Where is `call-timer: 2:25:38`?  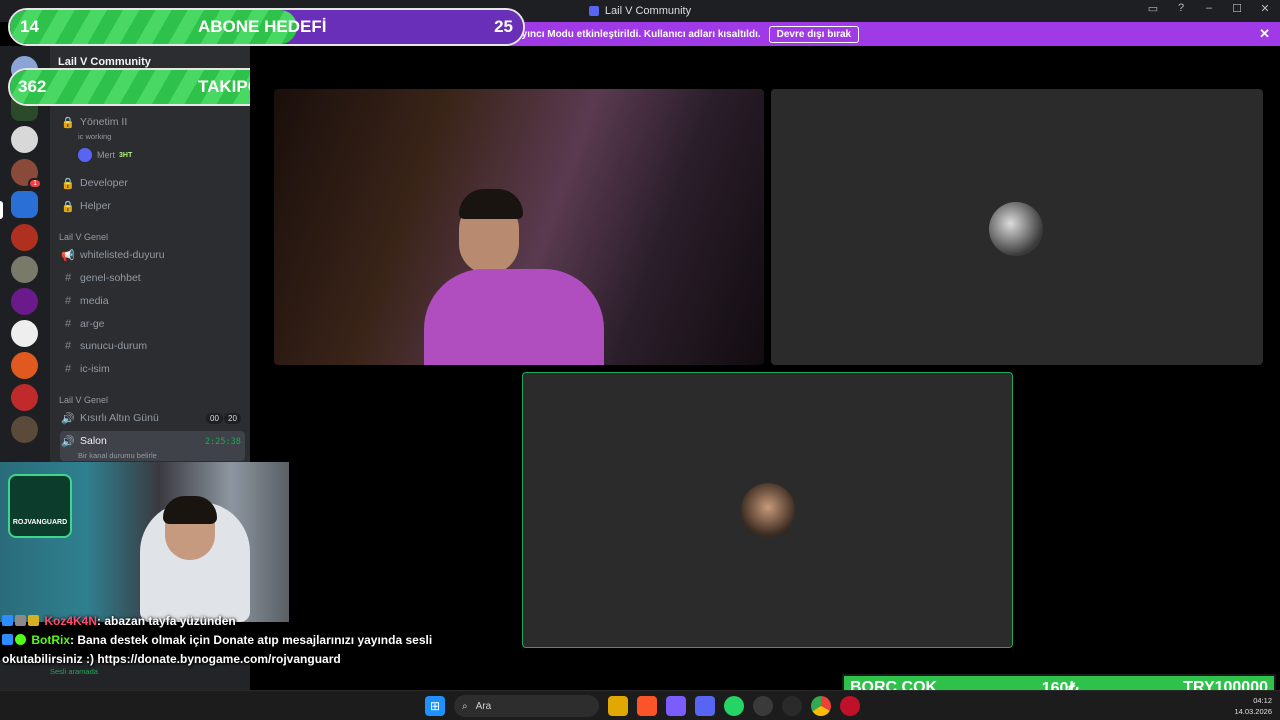 call-timer: 2:25:38 is located at coordinates (223, 442).